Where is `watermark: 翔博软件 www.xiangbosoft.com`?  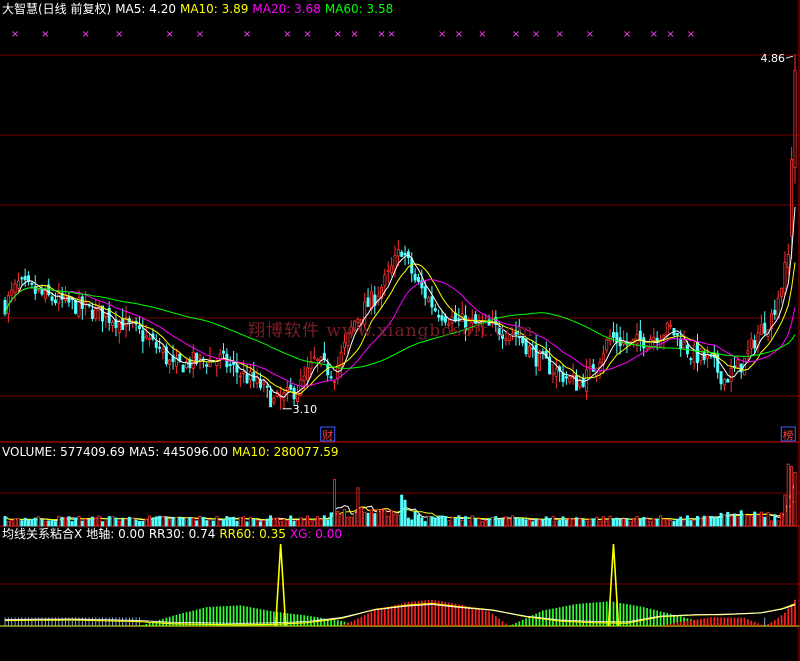 watermark: 翔博软件 www.xiangbosoft.com is located at coordinates (391, 331).